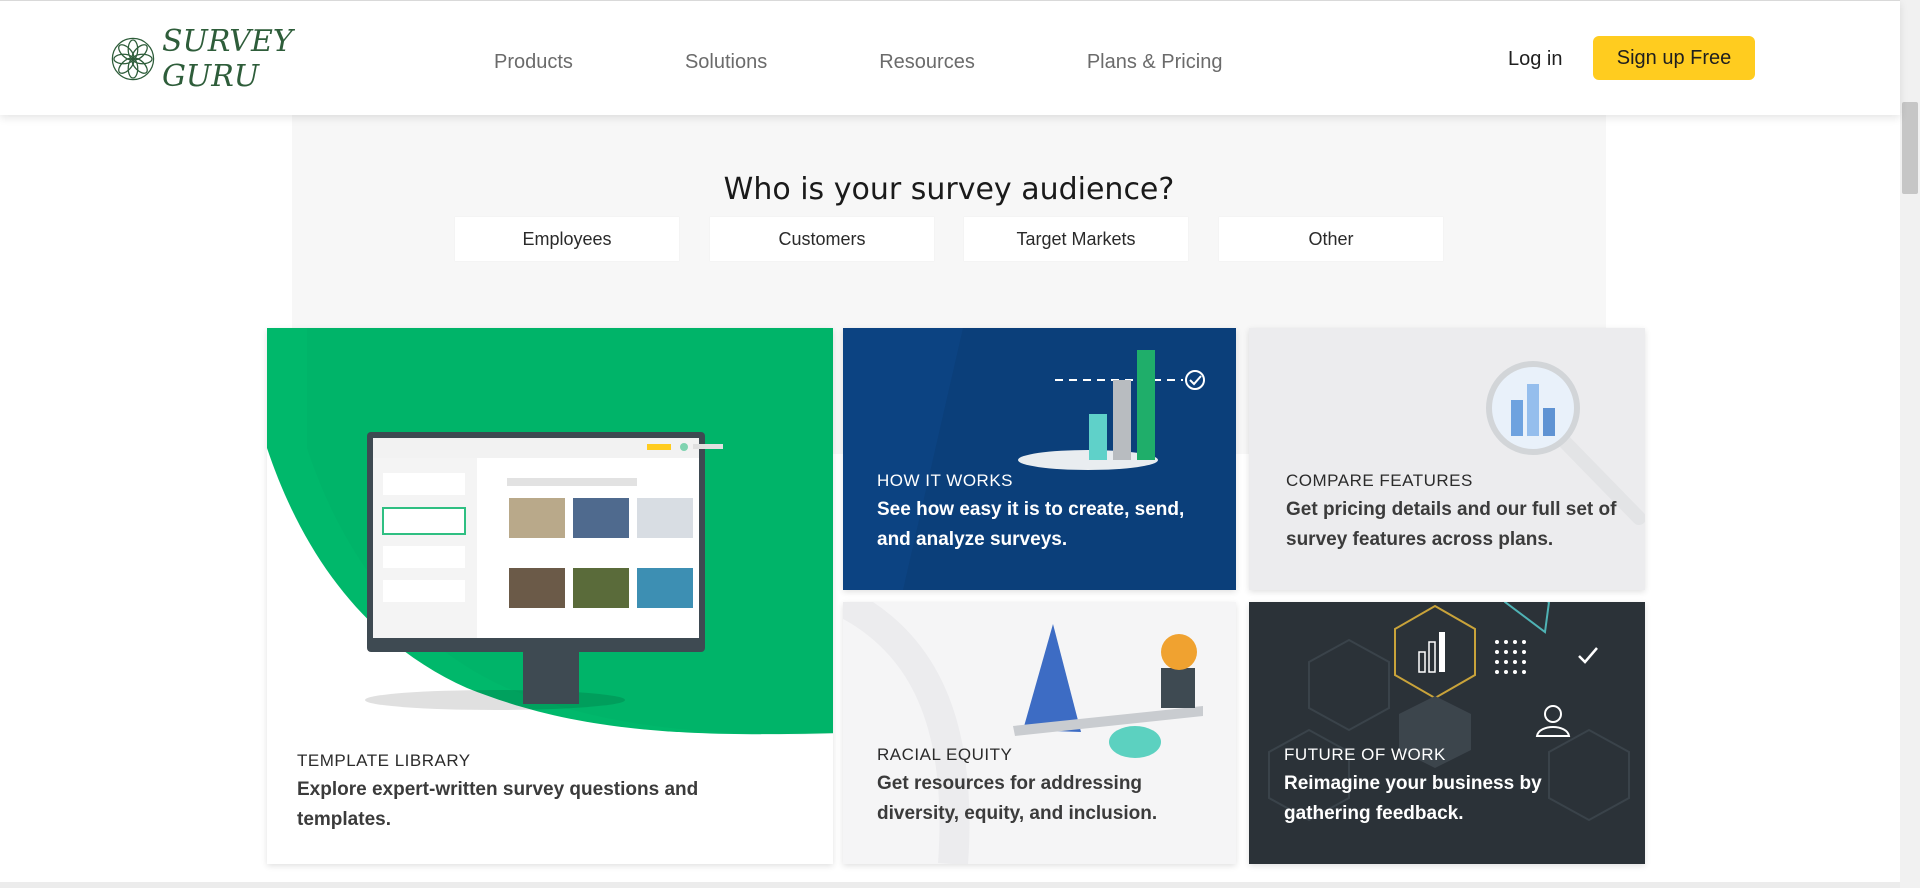 The image size is (1920, 888). I want to click on login-link: Log in, so click(1535, 59).